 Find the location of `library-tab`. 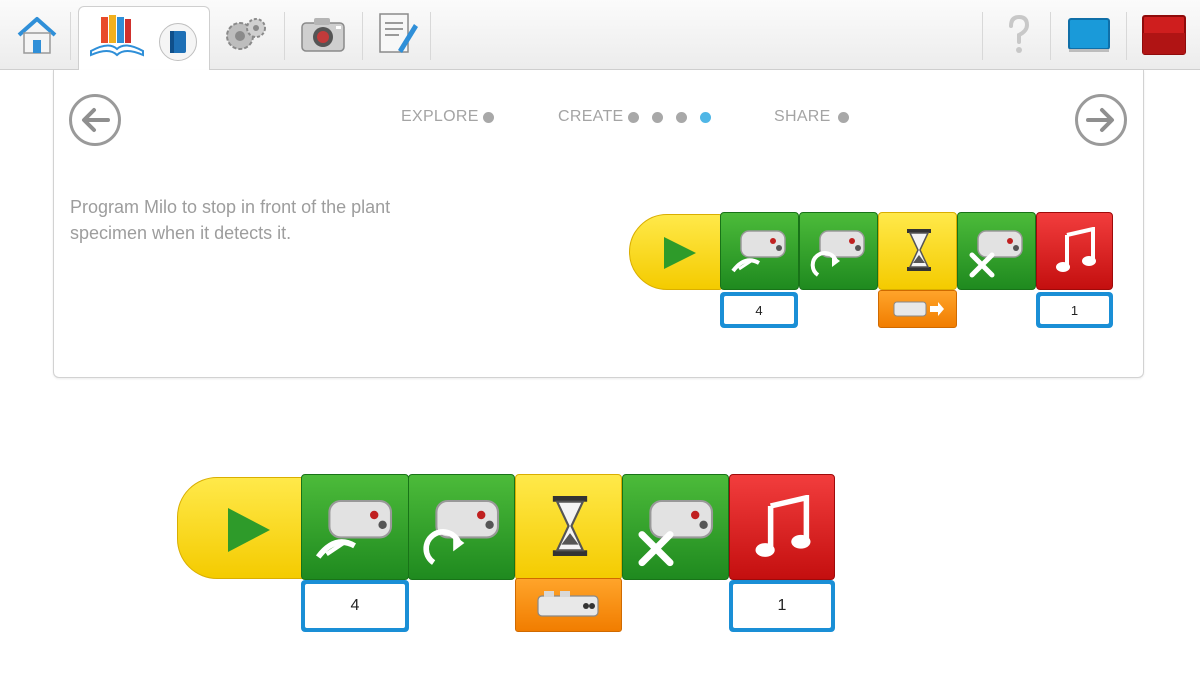

library-tab is located at coordinates (144, 39).